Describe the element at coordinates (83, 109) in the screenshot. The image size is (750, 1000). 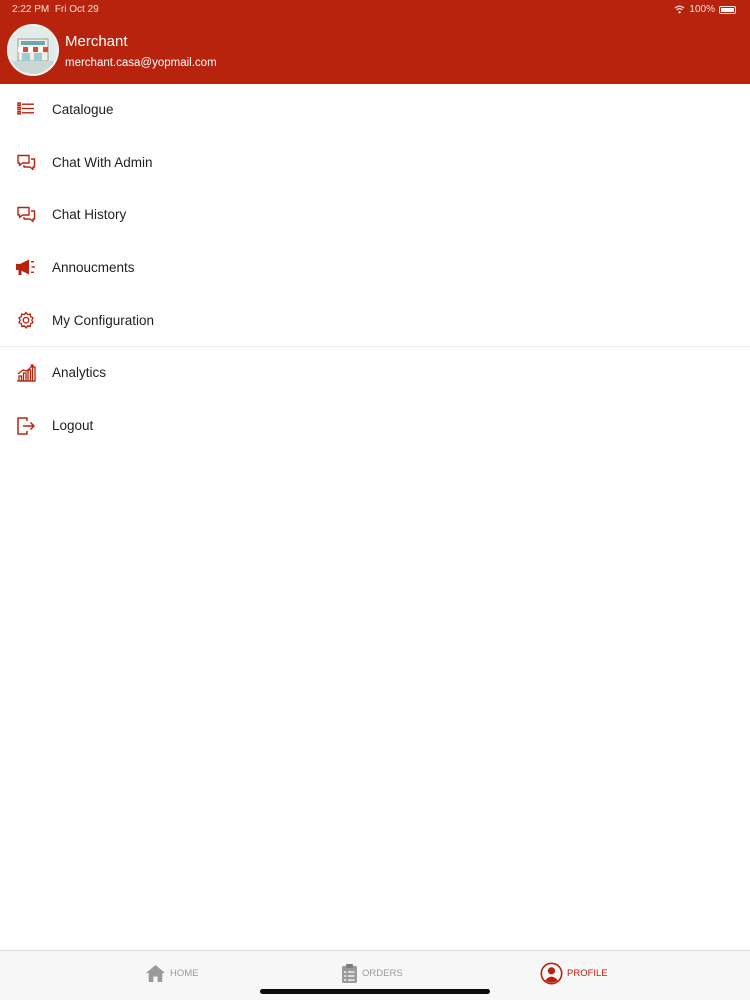
I see `menu-item-label: Catalogue` at that location.